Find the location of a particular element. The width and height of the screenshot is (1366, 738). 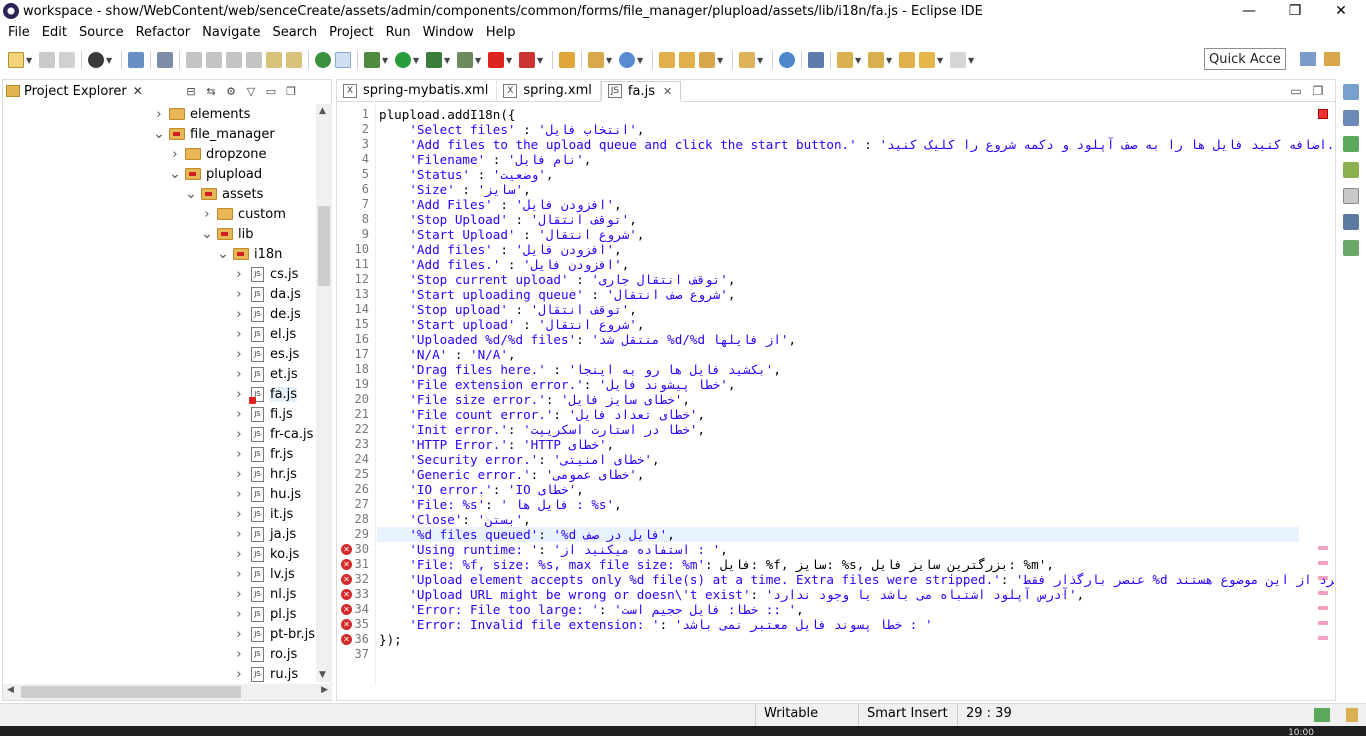

skip-breakpoints-icon is located at coordinates (165, 60).